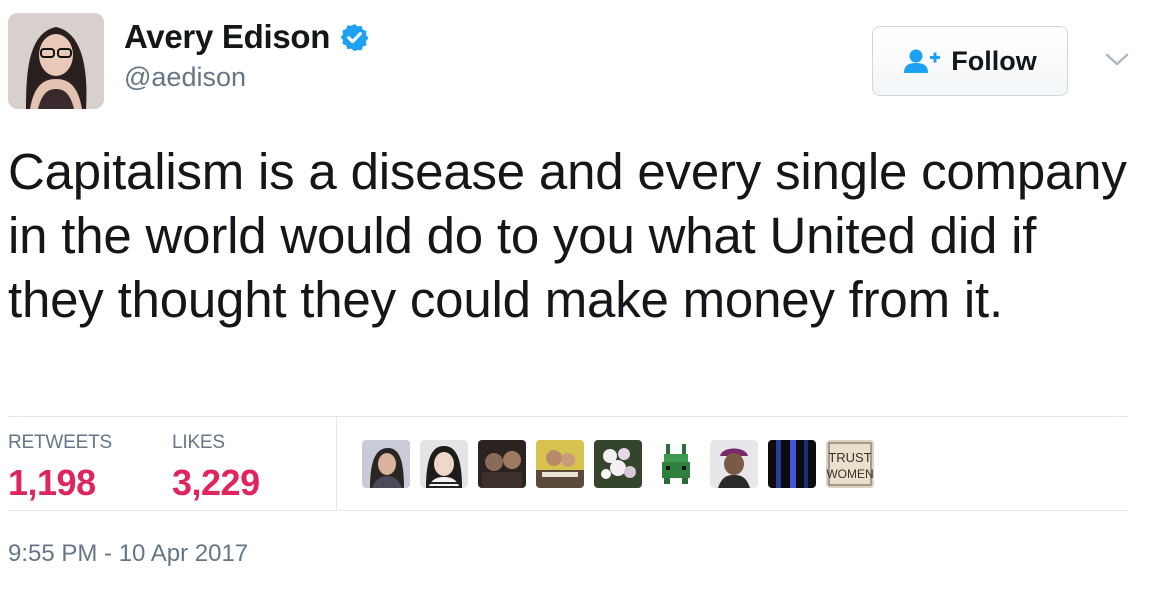 This screenshot has width=1152, height=592. What do you see at coordinates (247, 77) in the screenshot?
I see `author-handle: @aedison` at bounding box center [247, 77].